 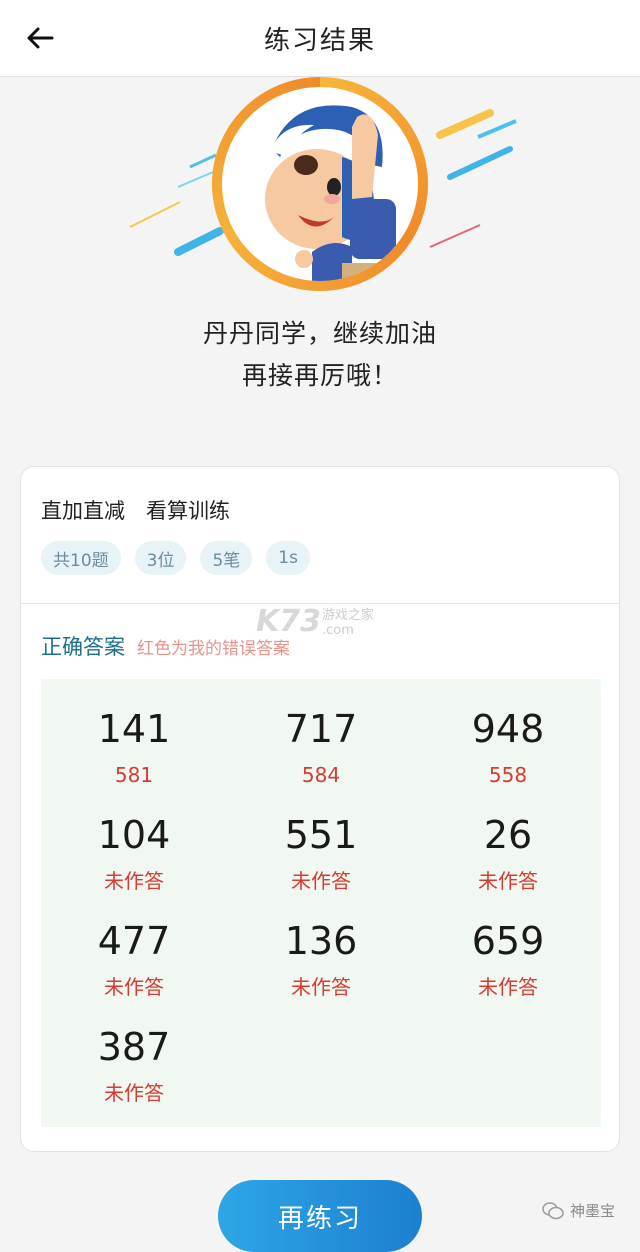 I want to click on exercise-tags: 共10题 3位 5笔 1s, so click(x=175, y=558).